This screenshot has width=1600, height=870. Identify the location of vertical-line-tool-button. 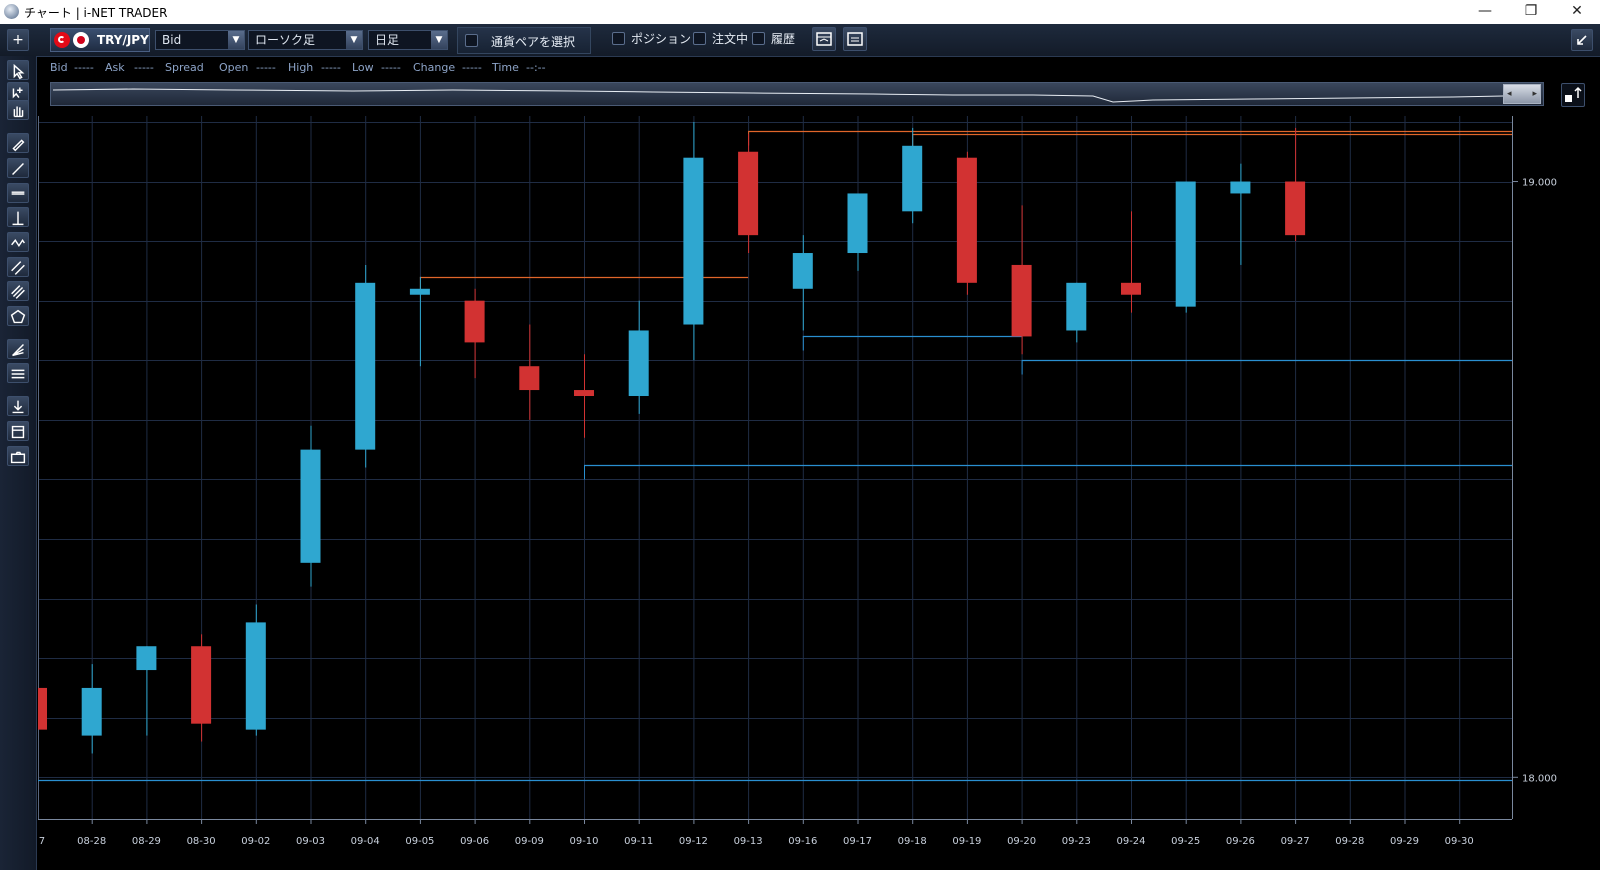
(18, 217).